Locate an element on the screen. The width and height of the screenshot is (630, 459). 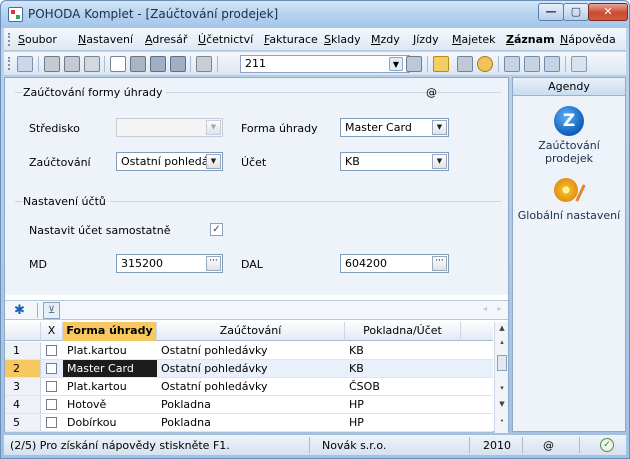
menu-jizdy: Jízdy is located at coordinates (426, 39).